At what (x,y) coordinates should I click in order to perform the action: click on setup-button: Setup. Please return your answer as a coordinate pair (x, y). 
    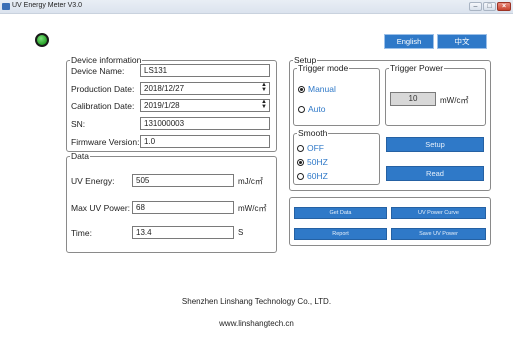
    Looking at the image, I should click on (435, 144).